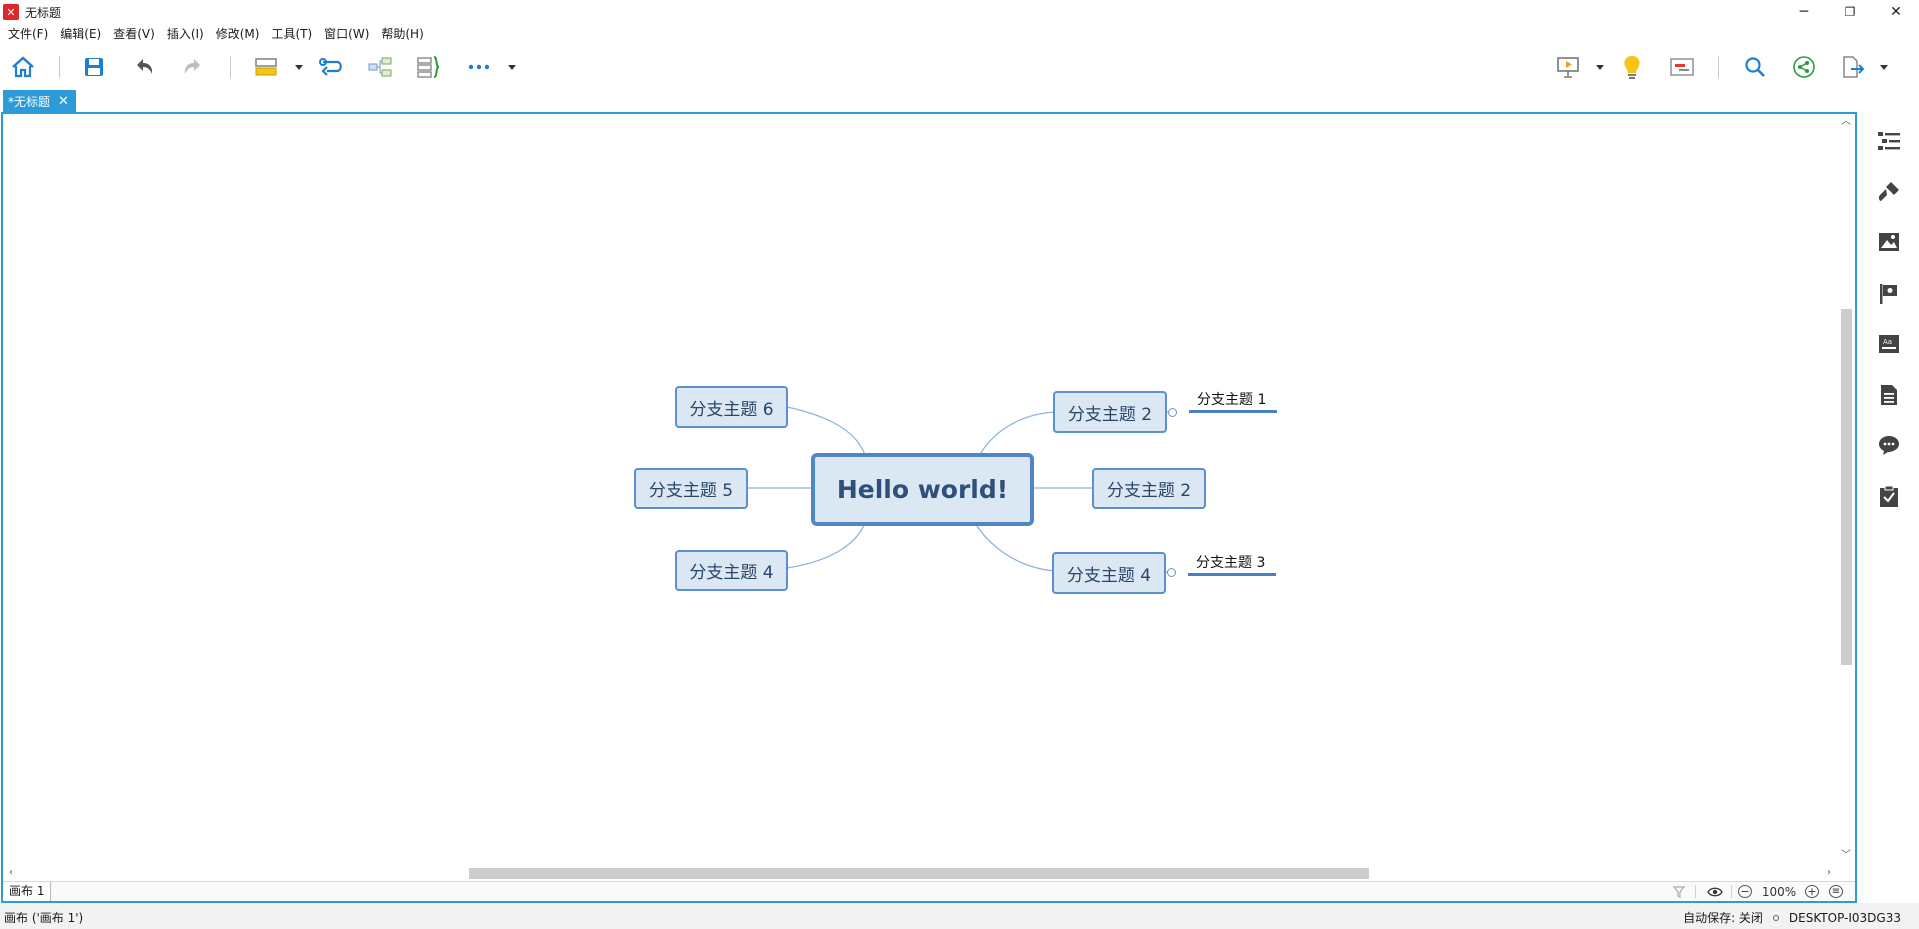  What do you see at coordinates (94, 67) in the screenshot?
I see `save-icon` at bounding box center [94, 67].